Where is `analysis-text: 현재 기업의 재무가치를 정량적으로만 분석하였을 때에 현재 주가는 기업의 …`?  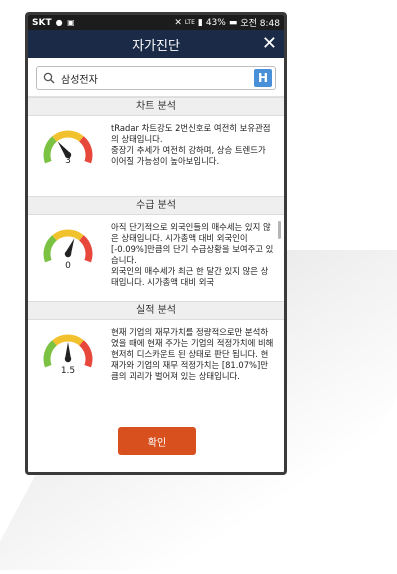
analysis-text: 현재 기업의 재무가치를 정량적으로만 분석하였을 때에 현재 주가는 기업의 … is located at coordinates (192, 354).